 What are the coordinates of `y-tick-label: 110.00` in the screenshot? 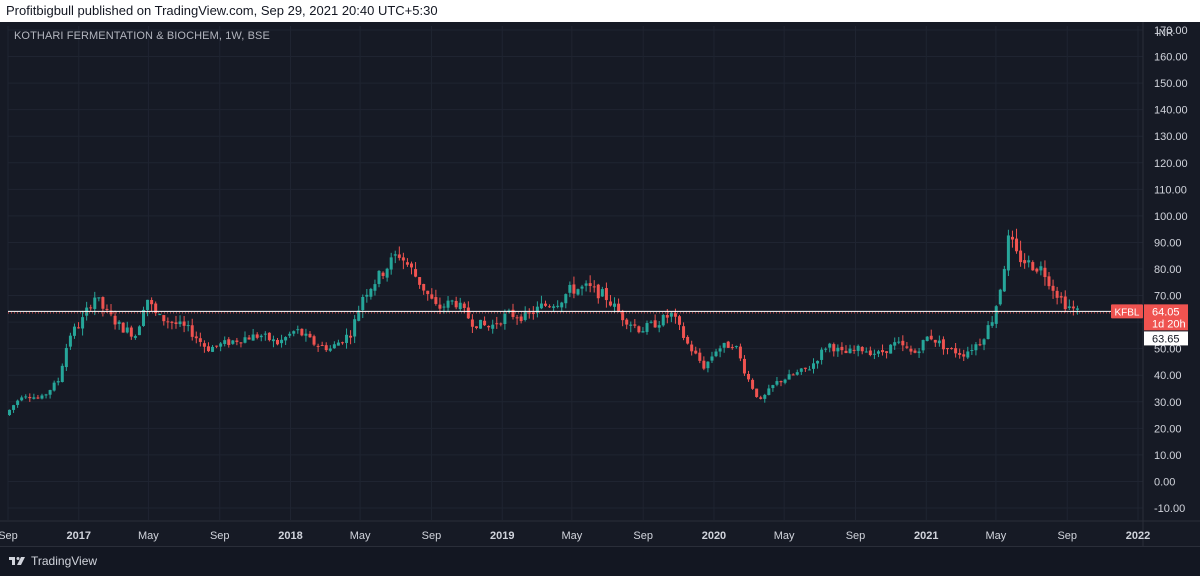 It's located at (1170, 190).